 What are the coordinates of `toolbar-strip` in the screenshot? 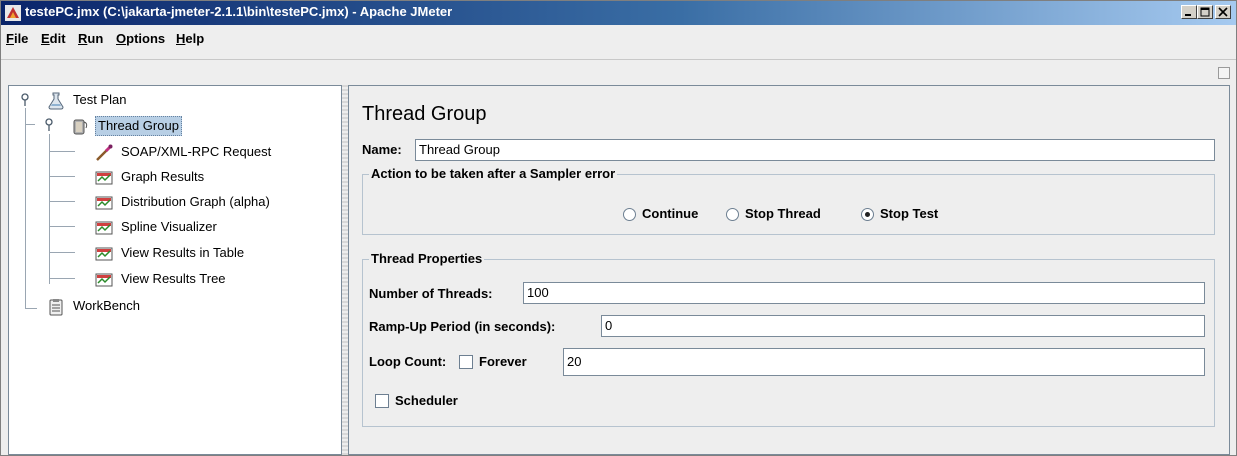 It's located at (618, 72).